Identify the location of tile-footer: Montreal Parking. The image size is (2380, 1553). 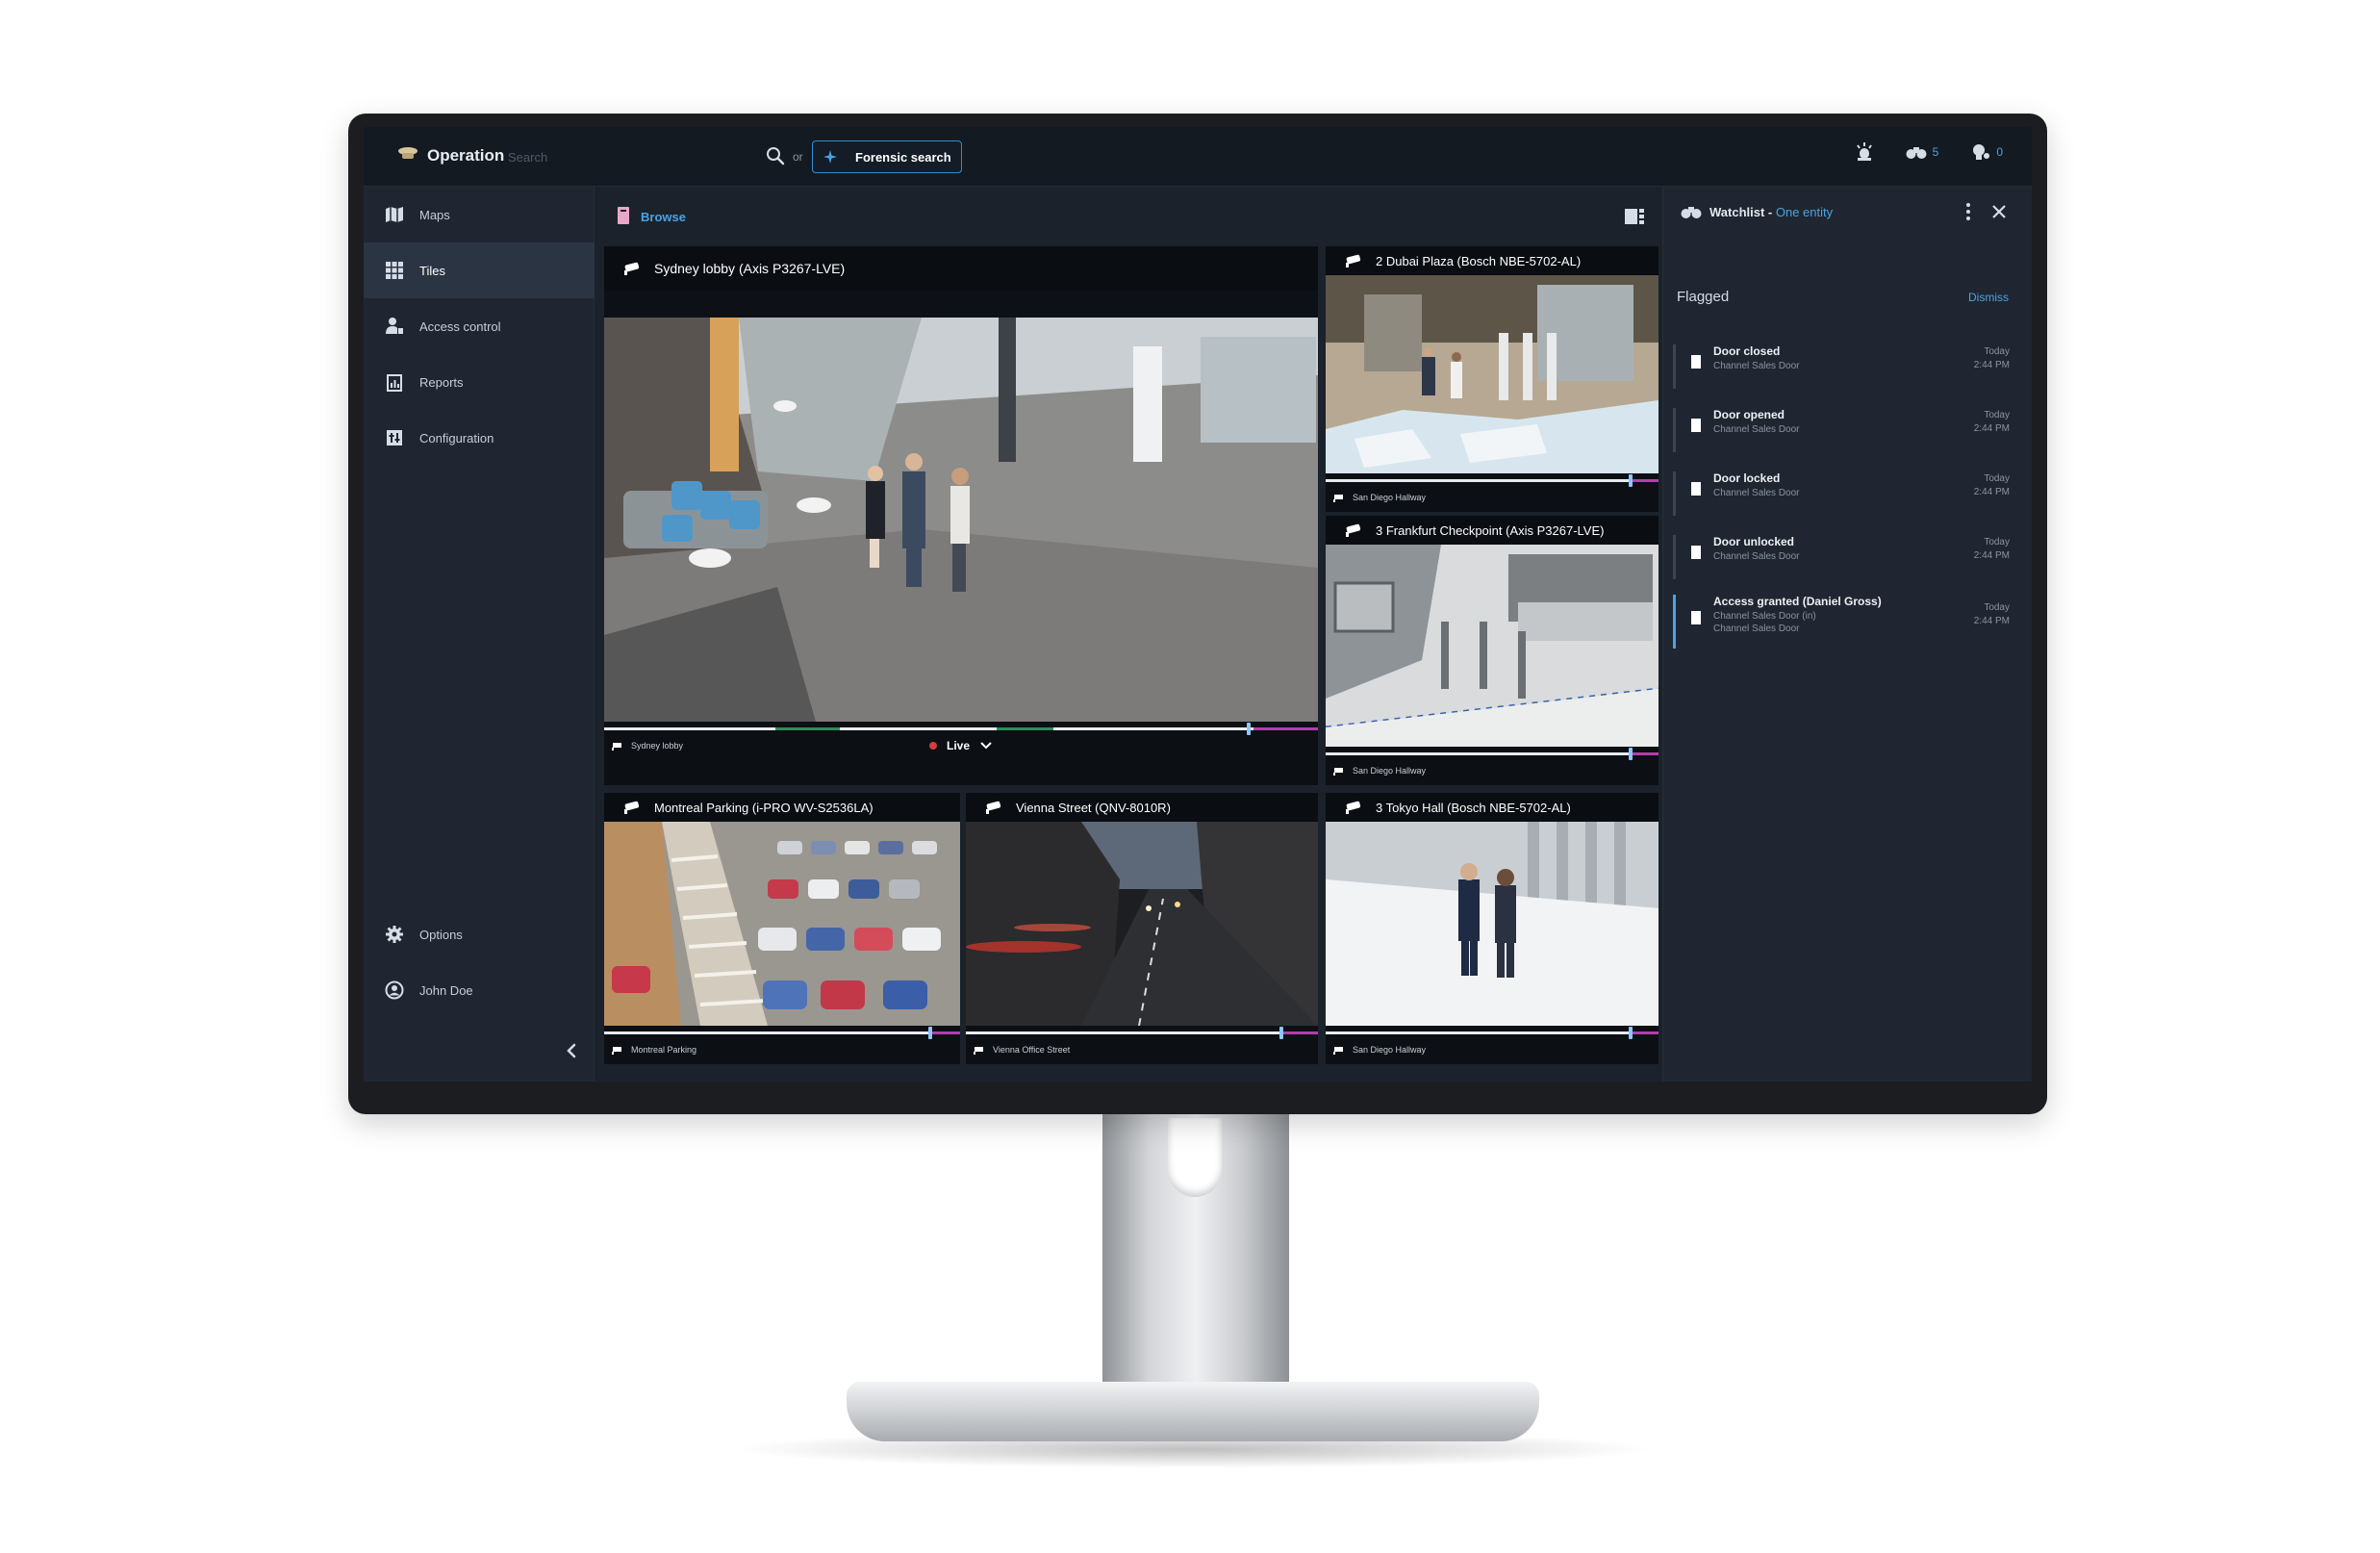
(782, 1045).